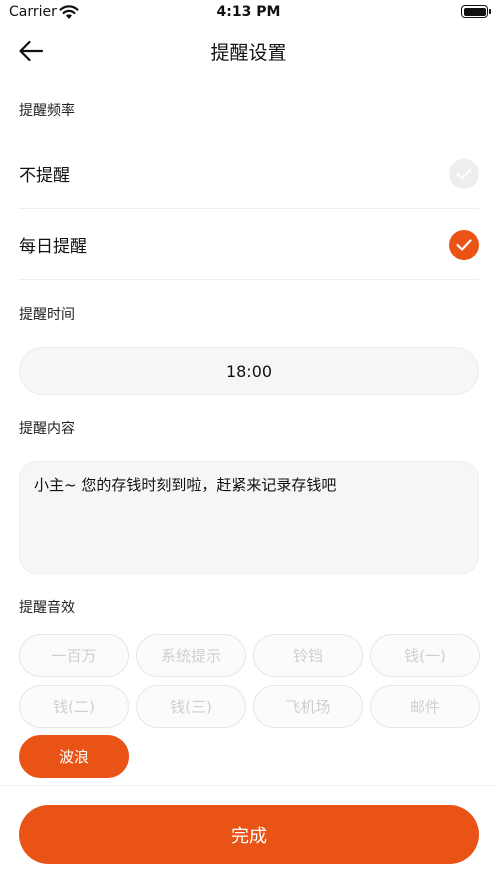 This screenshot has width=497, height=883. What do you see at coordinates (425, 706) in the screenshot?
I see `sound-chip: 邮件` at bounding box center [425, 706].